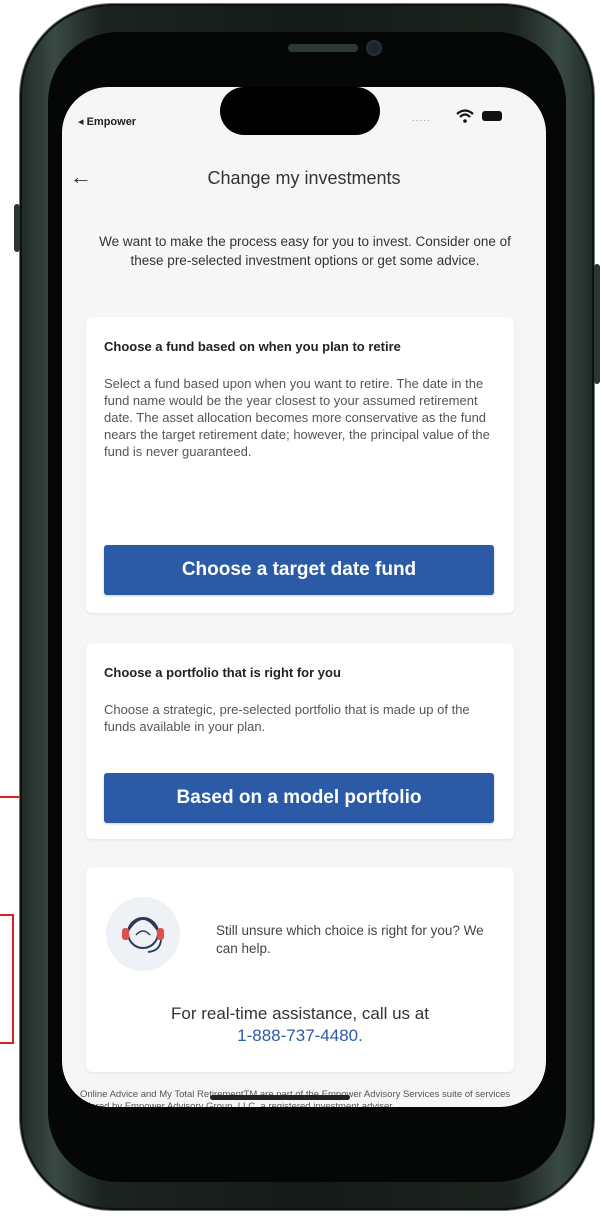  Describe the element at coordinates (300, 111) in the screenshot. I see `dynamic-island` at that location.